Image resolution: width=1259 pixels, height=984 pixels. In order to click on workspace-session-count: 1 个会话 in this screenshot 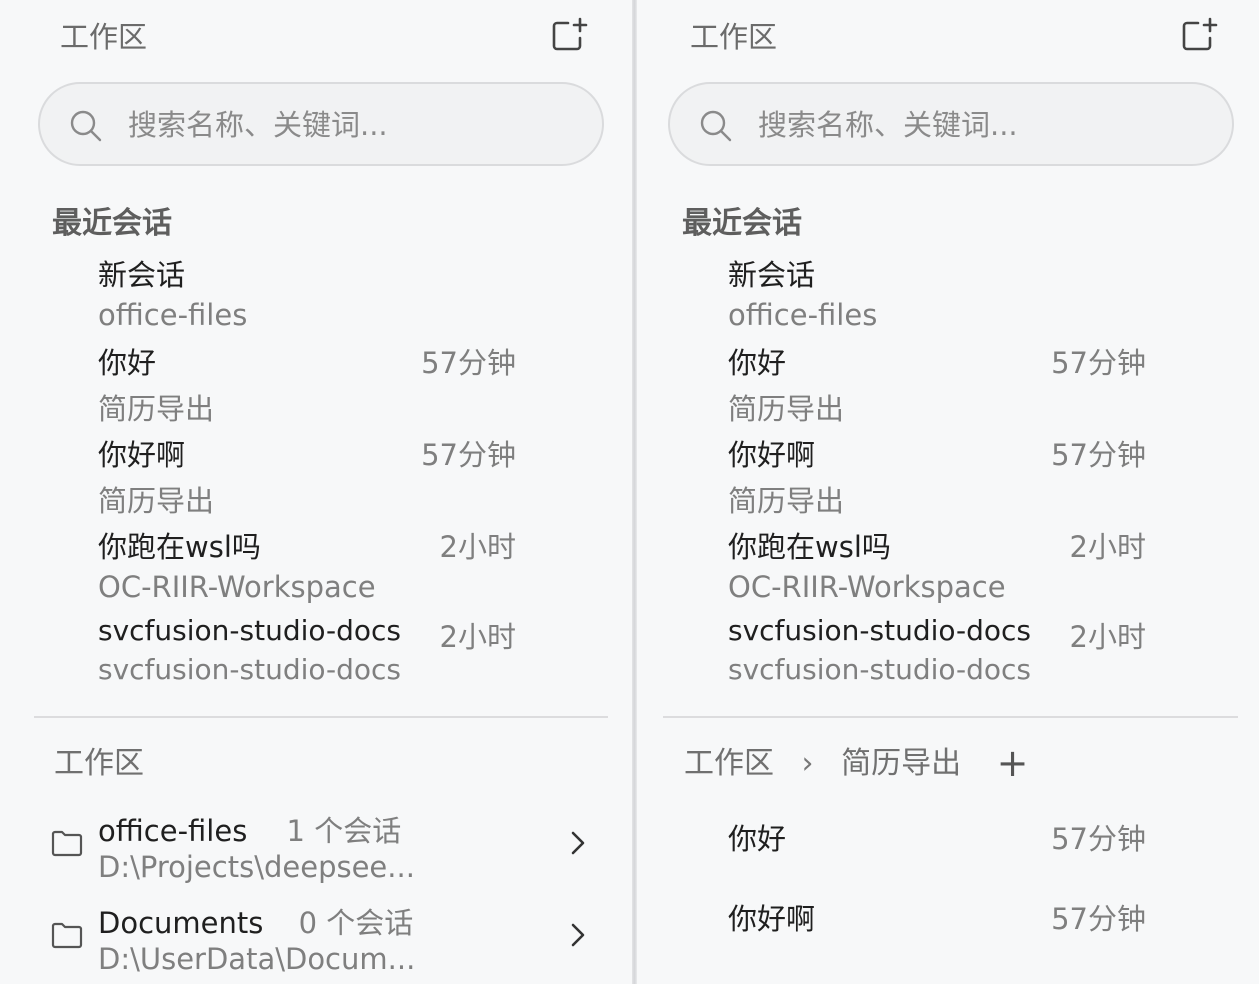, I will do `click(344, 831)`.